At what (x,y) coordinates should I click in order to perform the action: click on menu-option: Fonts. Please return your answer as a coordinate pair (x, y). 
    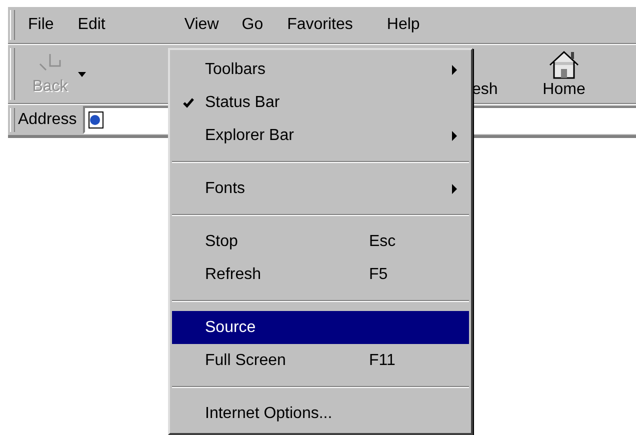
    Looking at the image, I should click on (320, 188).